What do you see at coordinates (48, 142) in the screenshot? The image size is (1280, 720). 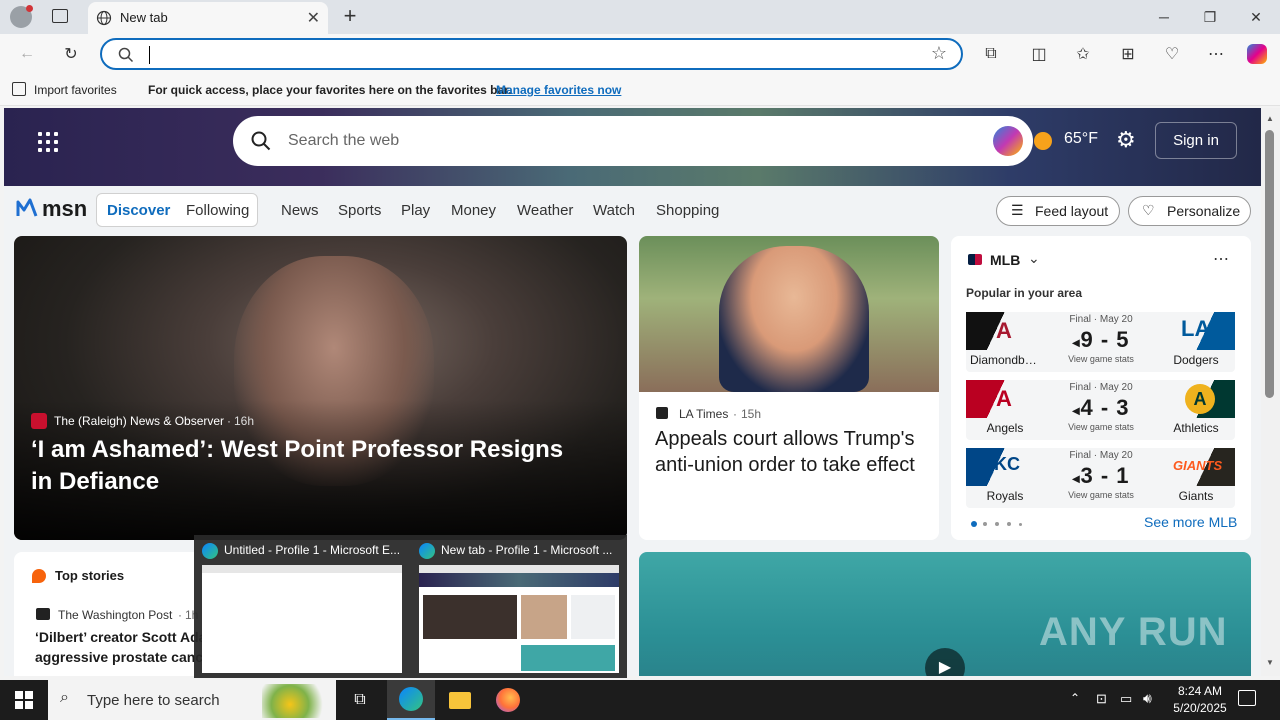 I see `apps-launcher-icon` at bounding box center [48, 142].